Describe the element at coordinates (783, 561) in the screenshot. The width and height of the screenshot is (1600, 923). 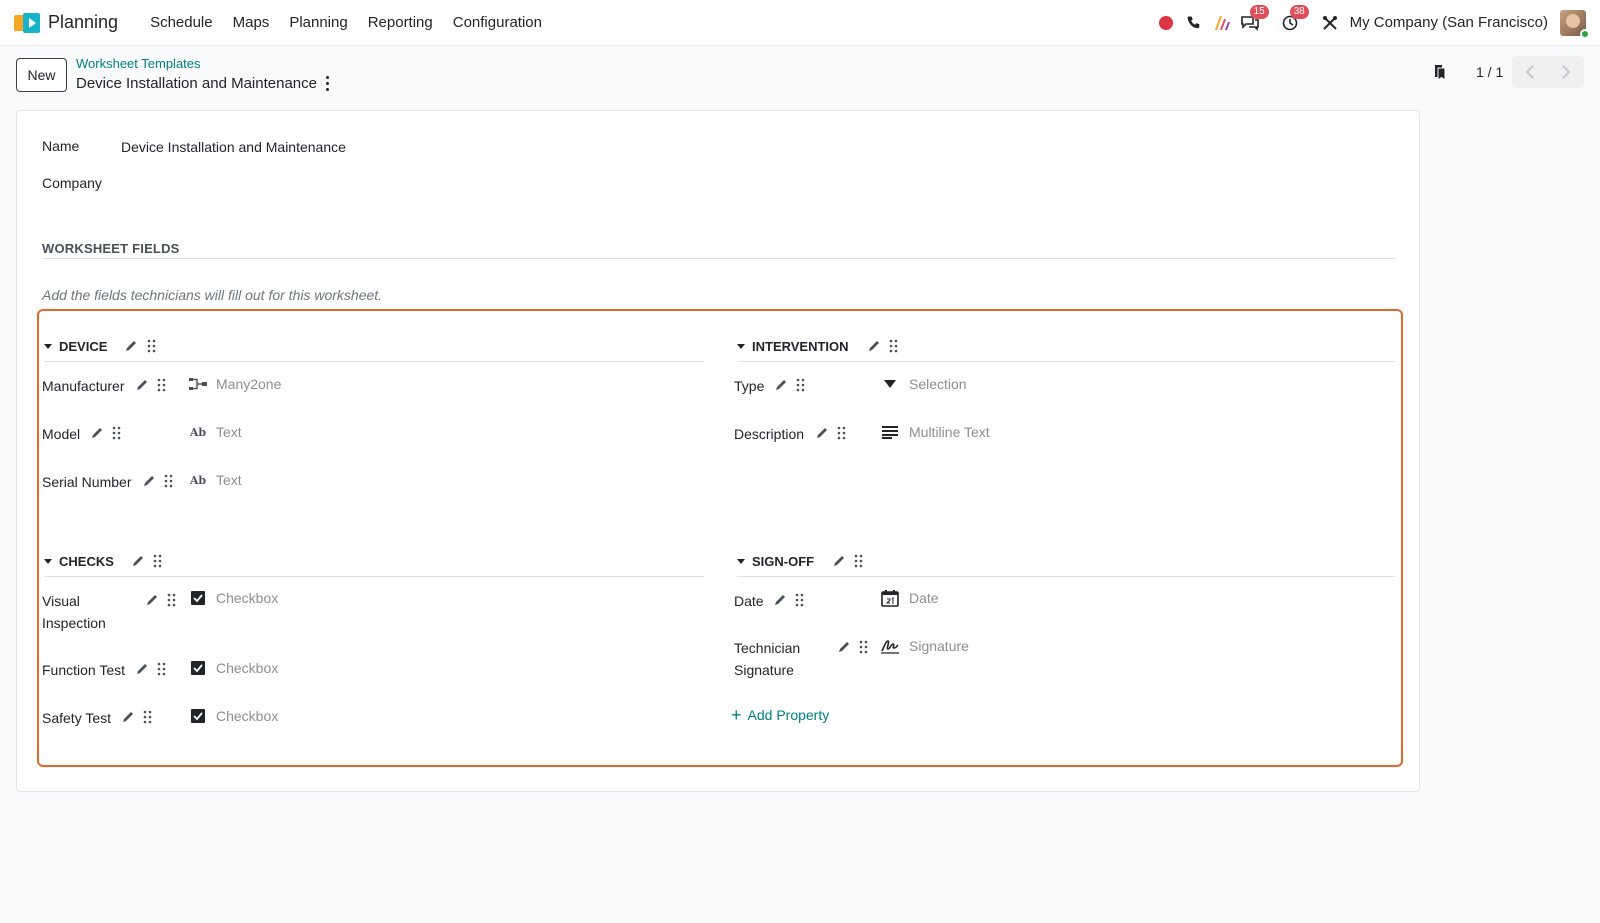
I see `group-signoff-title: SIGN-OFF` at that location.